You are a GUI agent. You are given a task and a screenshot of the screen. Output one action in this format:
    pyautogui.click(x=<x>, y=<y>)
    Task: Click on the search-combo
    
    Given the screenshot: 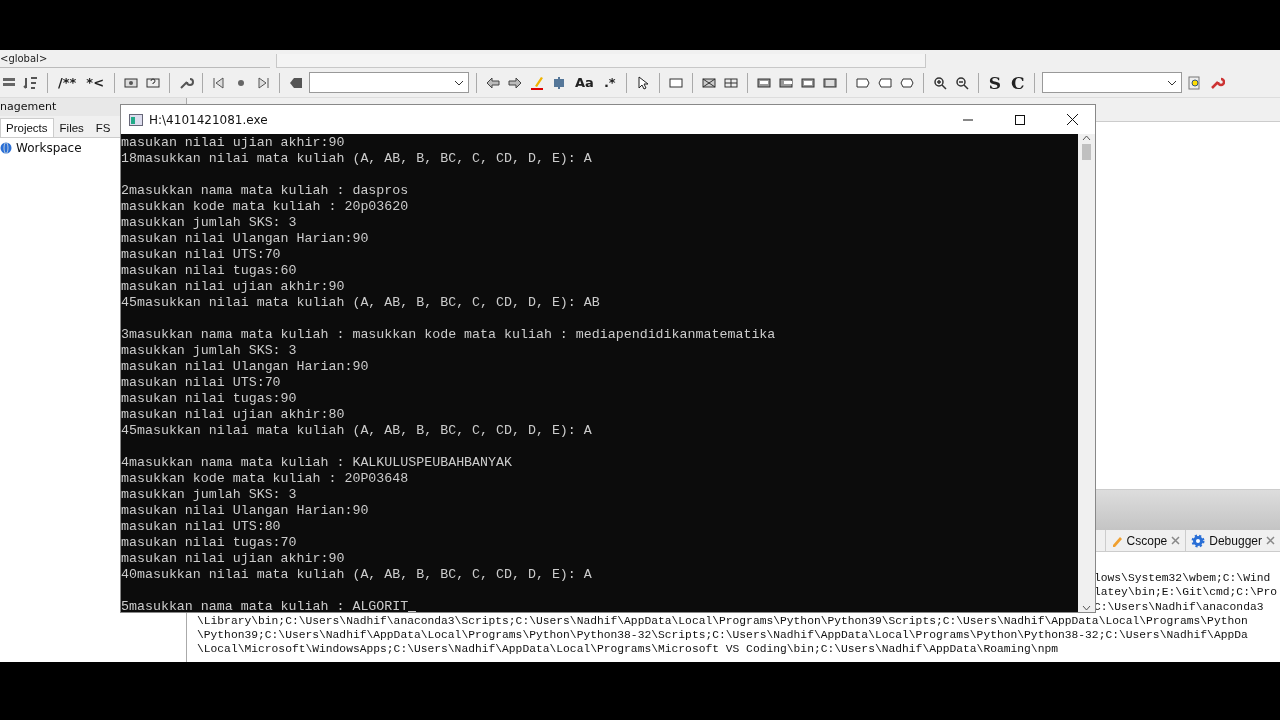 What is the action you would take?
    pyautogui.click(x=389, y=82)
    